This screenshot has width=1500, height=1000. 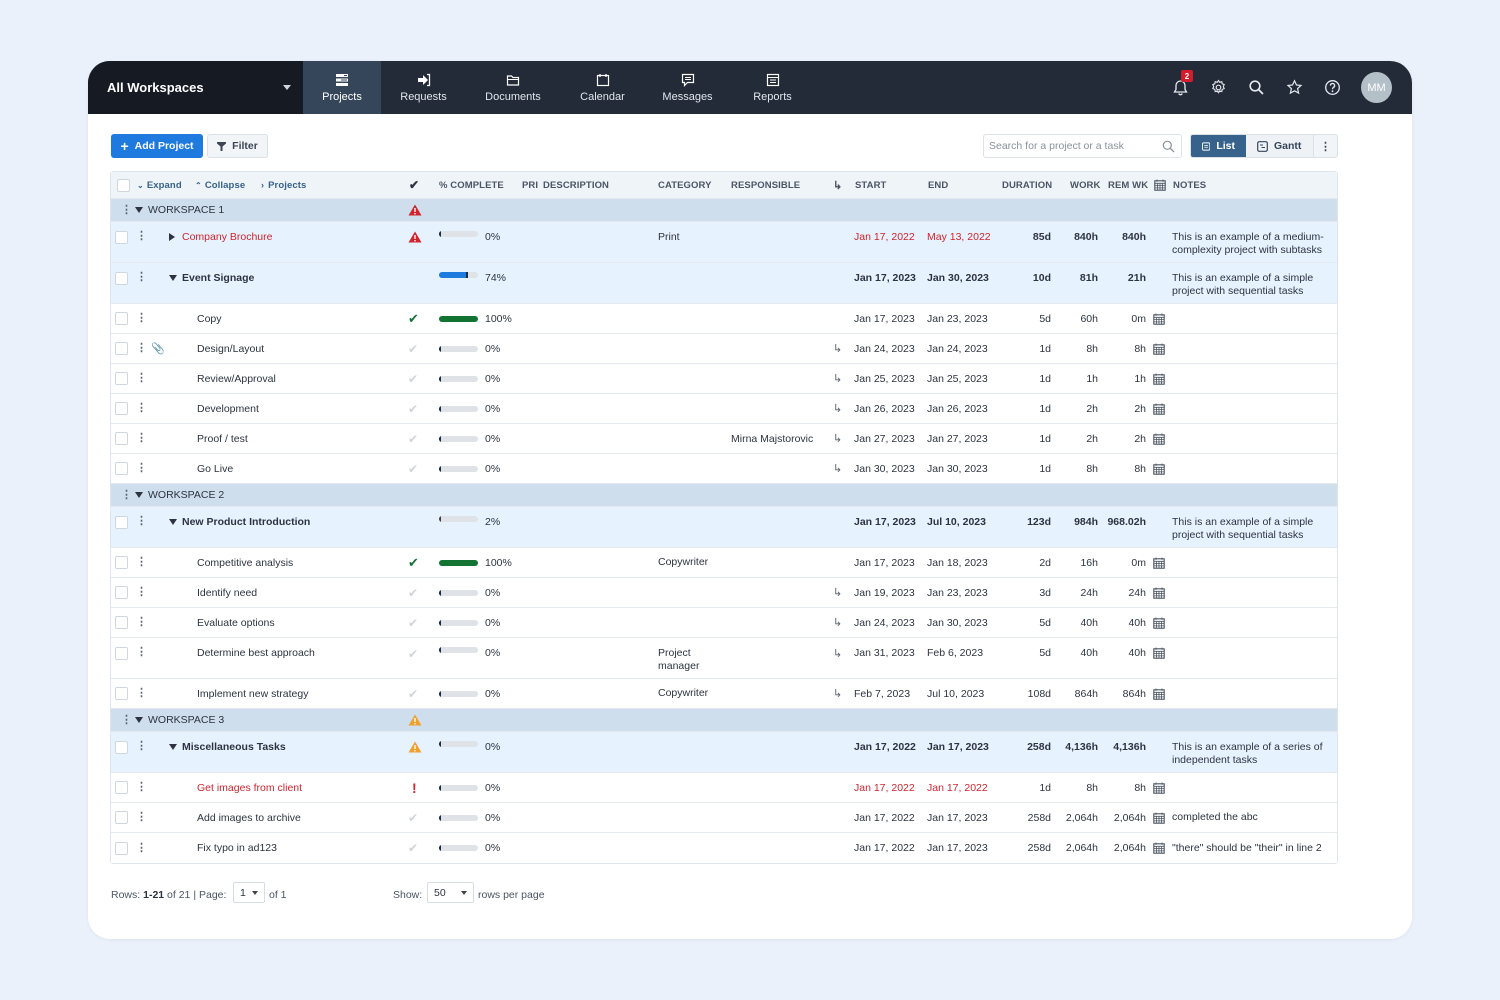 I want to click on remaining-work-cell: 968.02h, so click(x=1118, y=527).